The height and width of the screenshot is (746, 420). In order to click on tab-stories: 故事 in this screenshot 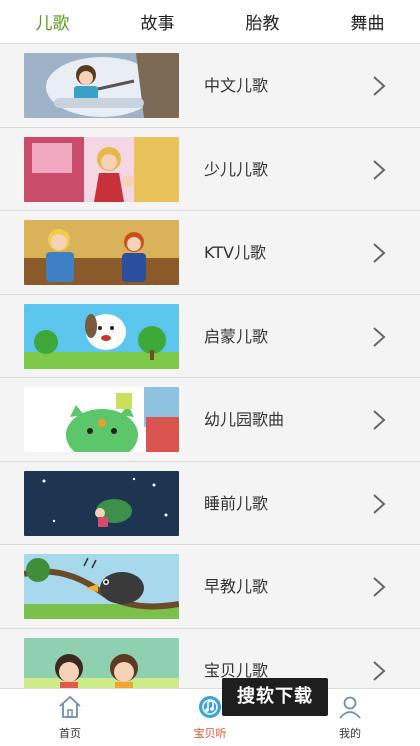, I will do `click(157, 21)`.